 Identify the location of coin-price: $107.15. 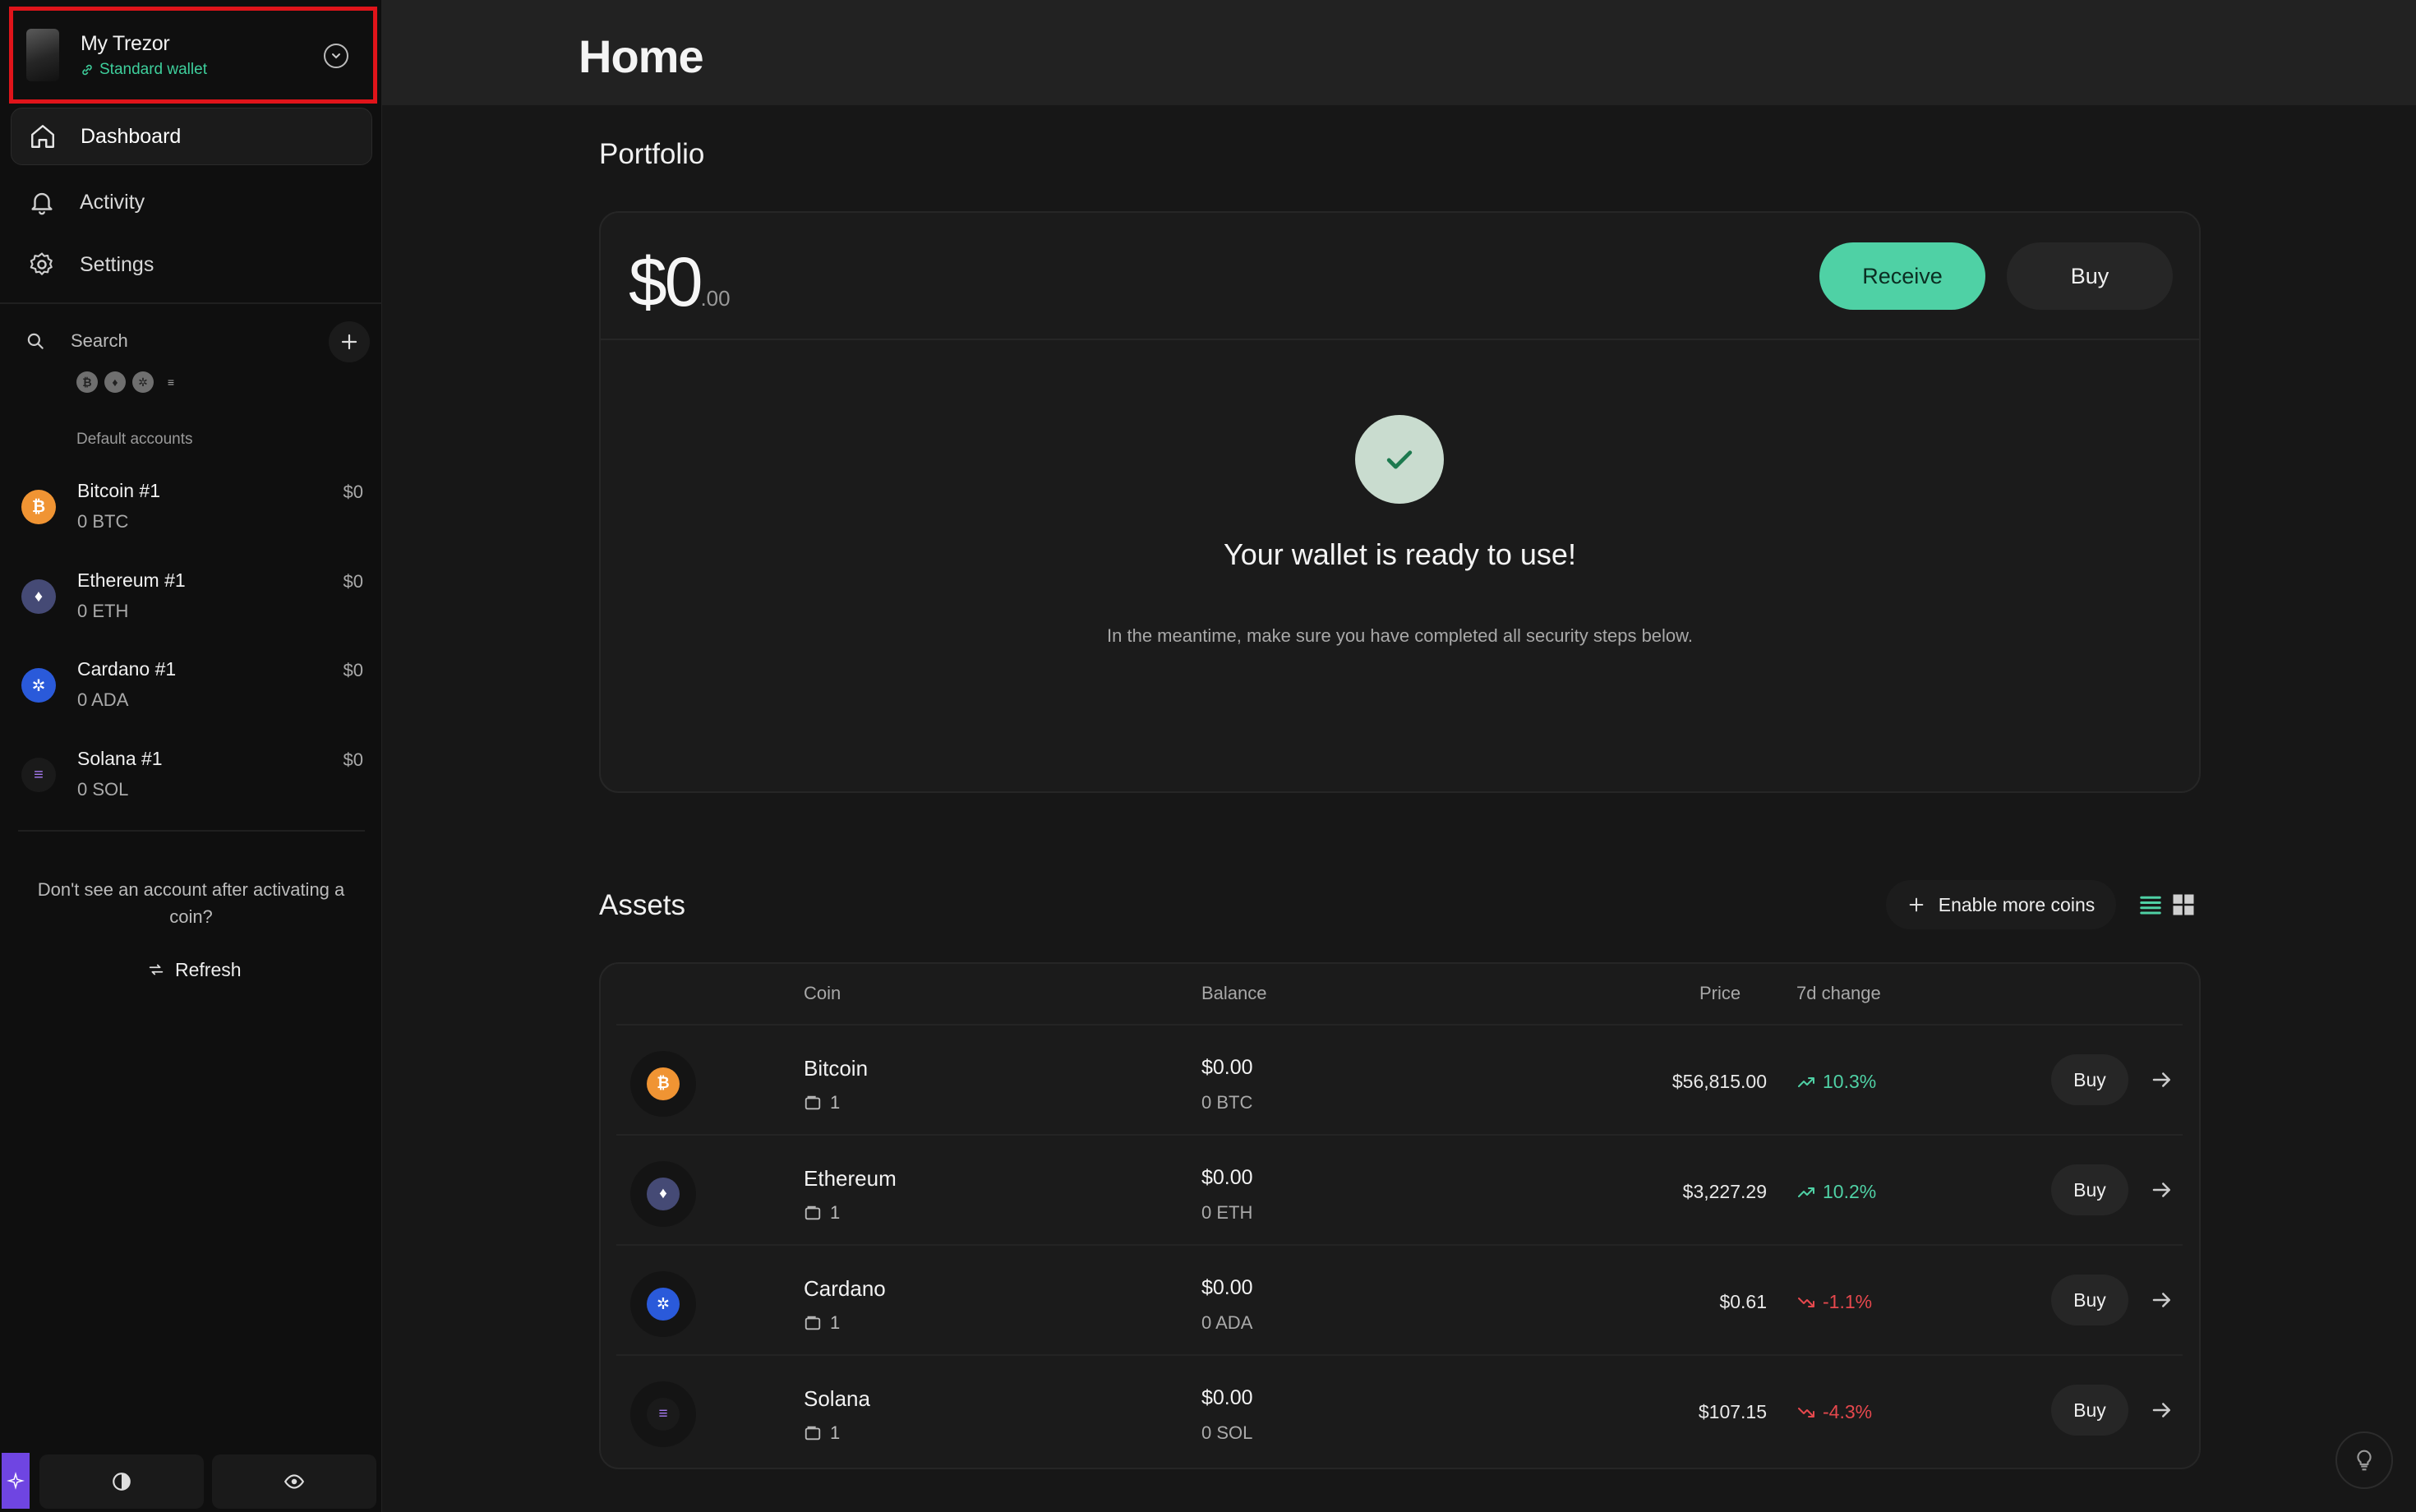
(1732, 1411).